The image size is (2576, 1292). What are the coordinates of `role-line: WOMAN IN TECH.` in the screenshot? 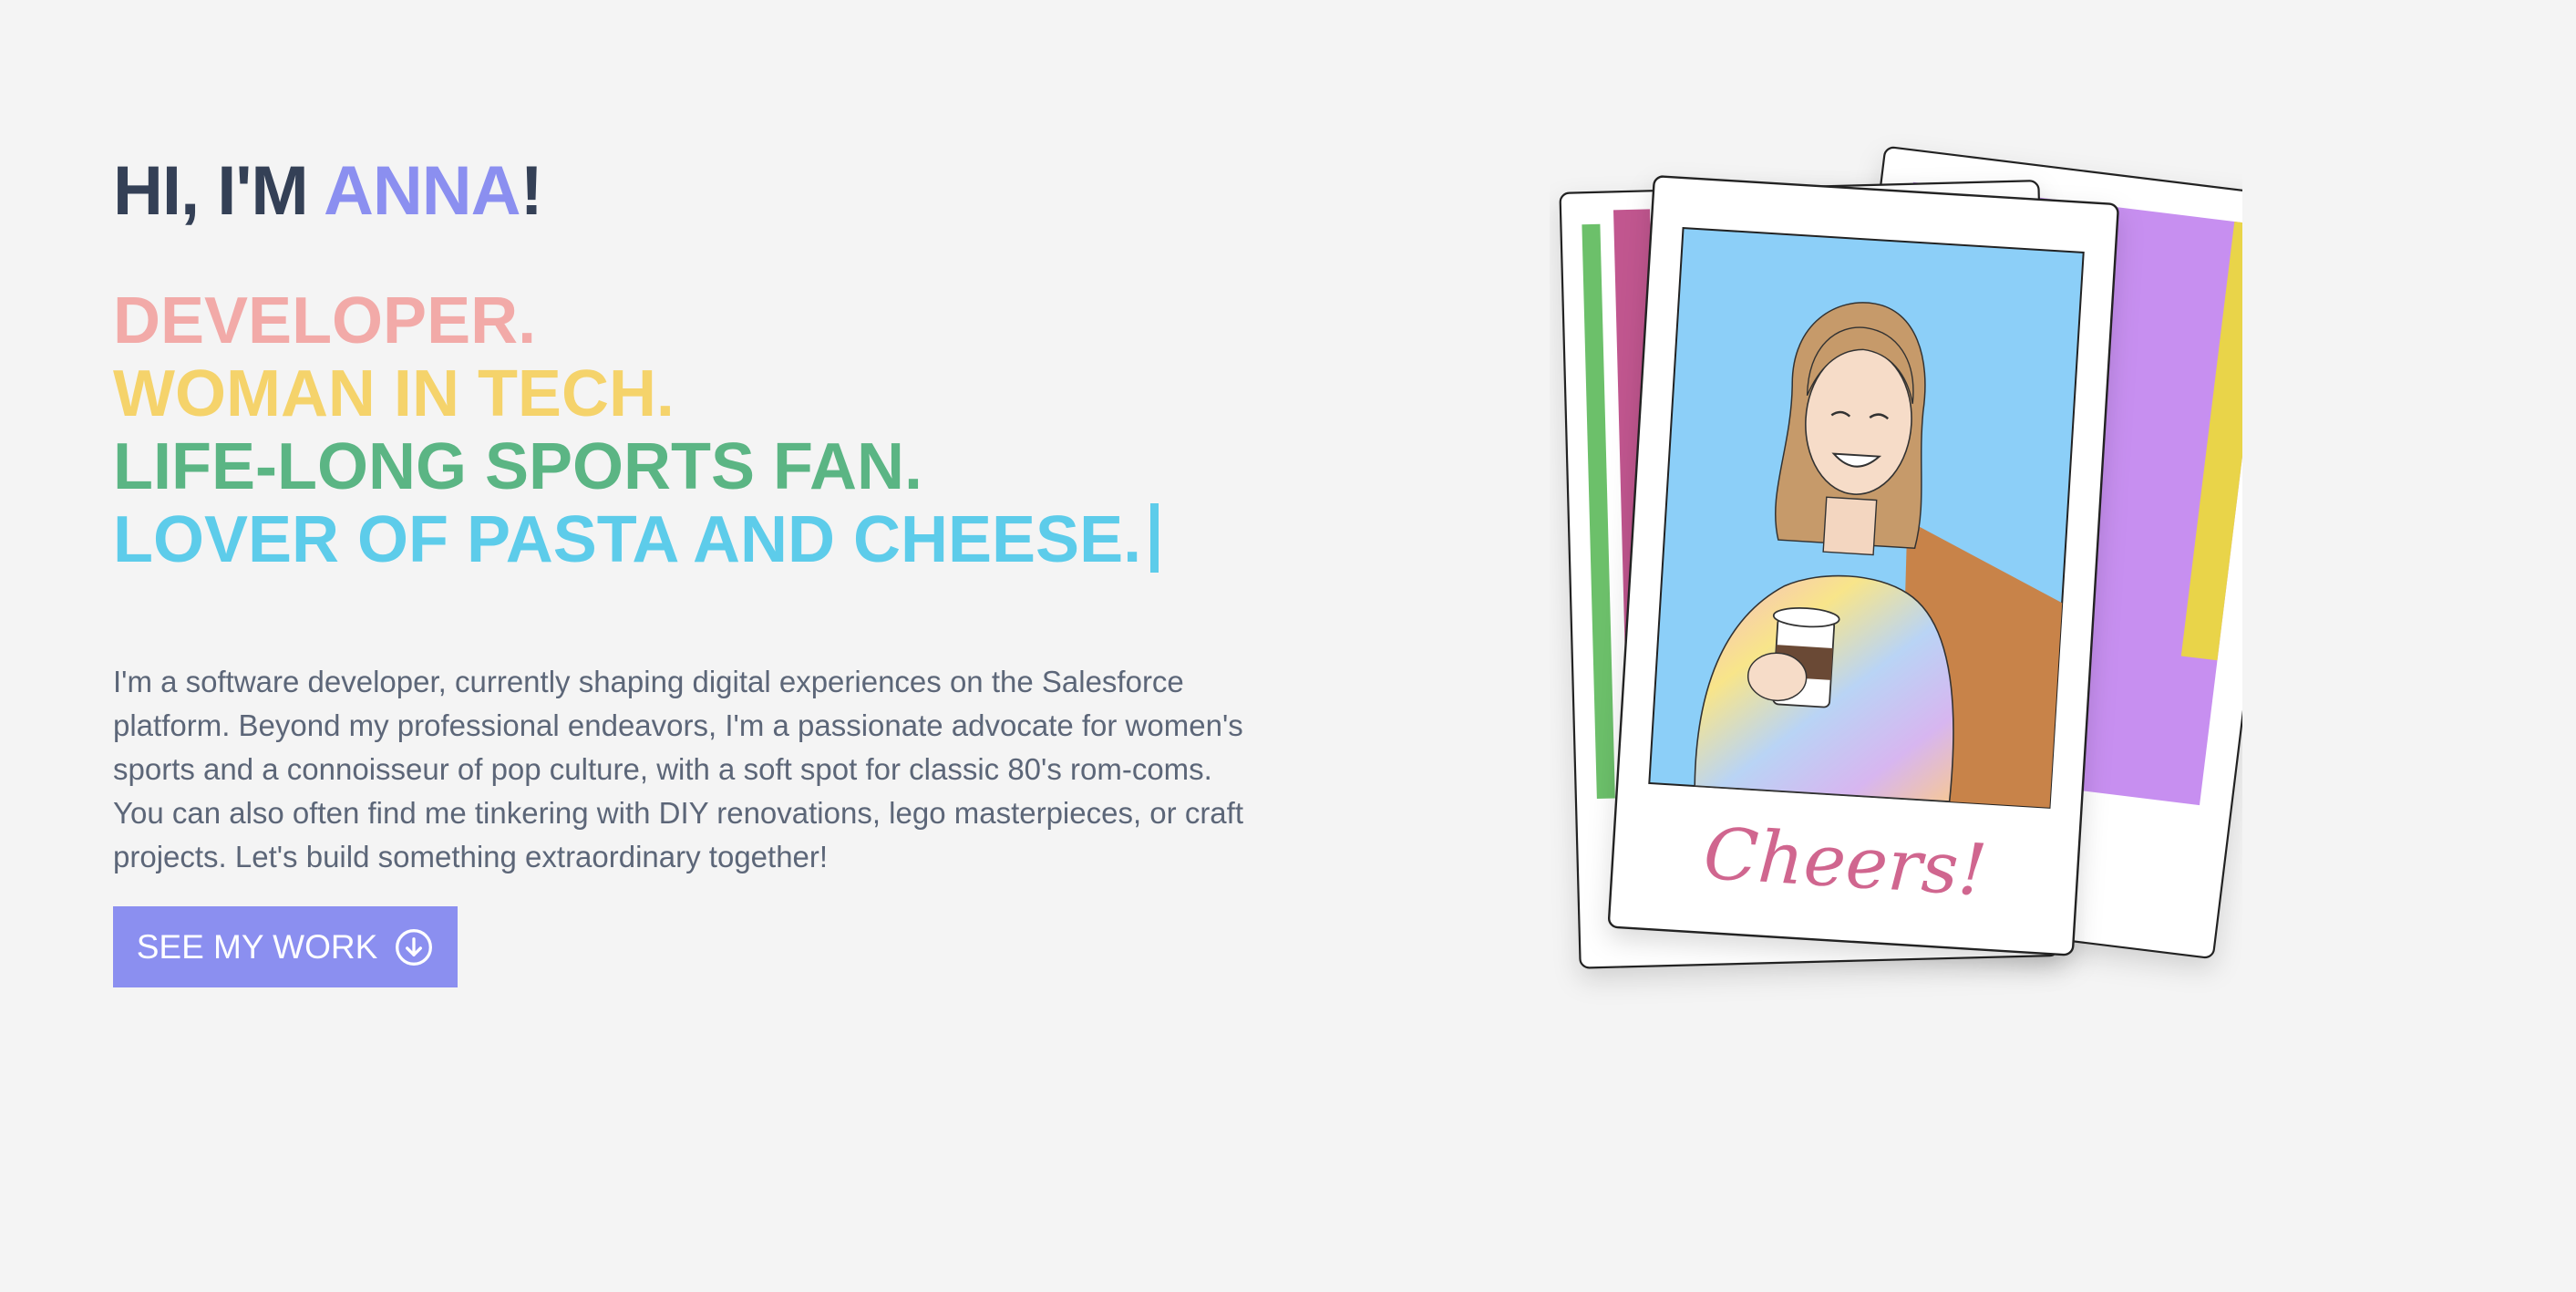 It's located at (394, 394).